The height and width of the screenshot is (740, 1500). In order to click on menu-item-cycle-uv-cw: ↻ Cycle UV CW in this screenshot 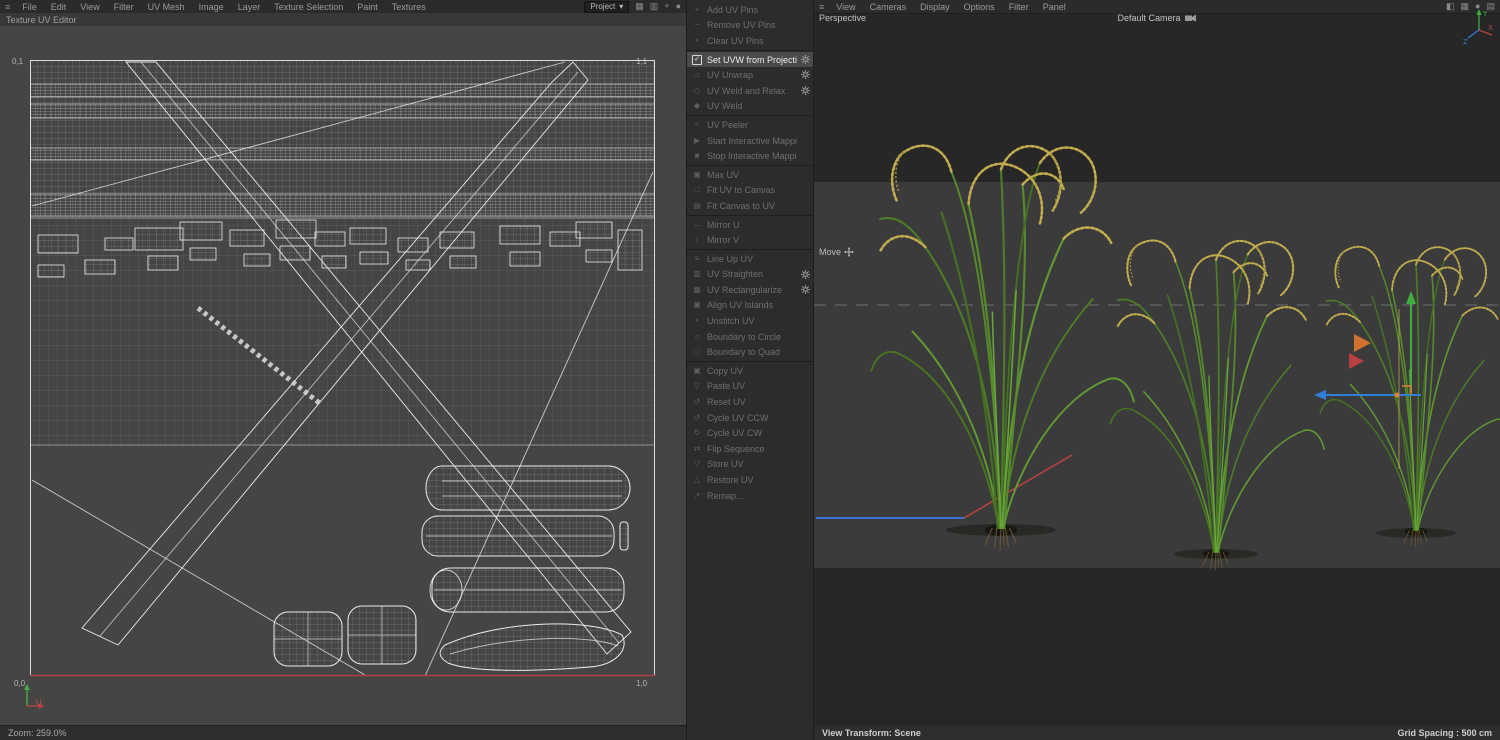, I will do `click(750, 433)`.